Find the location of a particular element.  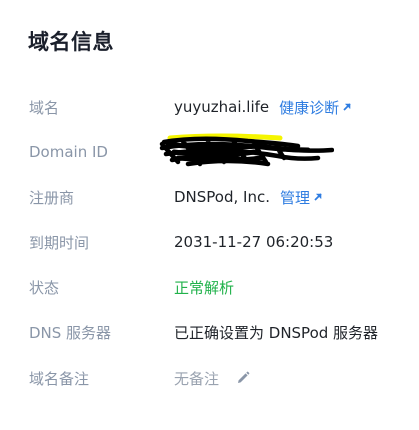

row-label-domain: 域名 is located at coordinates (44, 107).